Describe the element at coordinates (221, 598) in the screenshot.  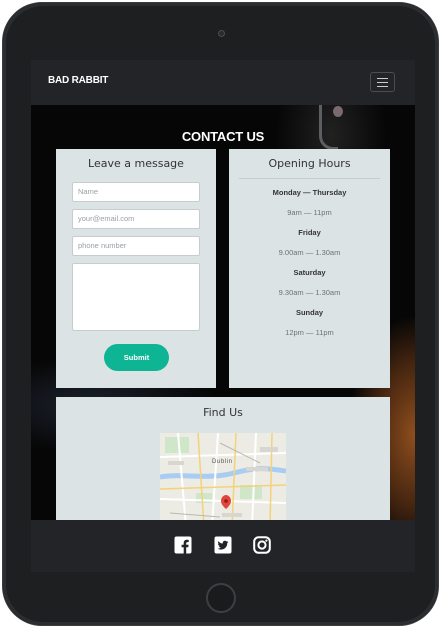
I see `home-button` at that location.